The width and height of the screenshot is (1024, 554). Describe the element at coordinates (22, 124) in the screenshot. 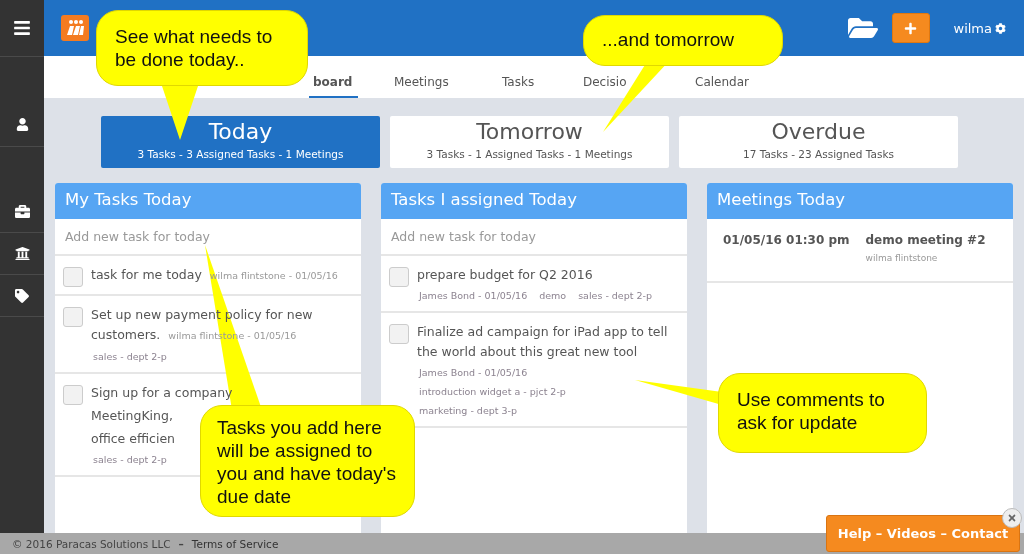

I see `user-icon` at that location.